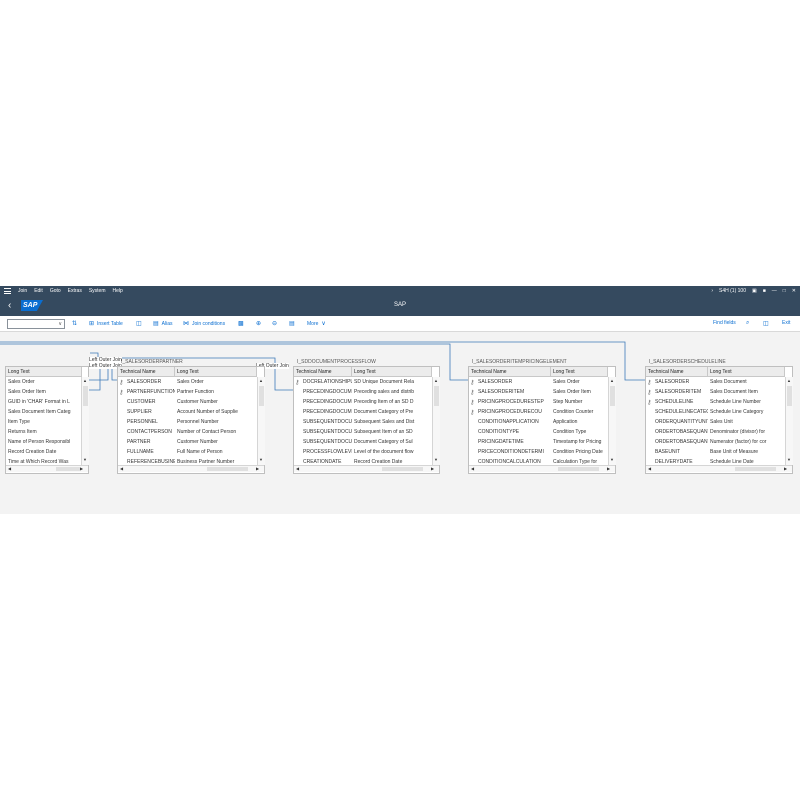  I want to click on chevron-down-icon: ∨, so click(60, 324).